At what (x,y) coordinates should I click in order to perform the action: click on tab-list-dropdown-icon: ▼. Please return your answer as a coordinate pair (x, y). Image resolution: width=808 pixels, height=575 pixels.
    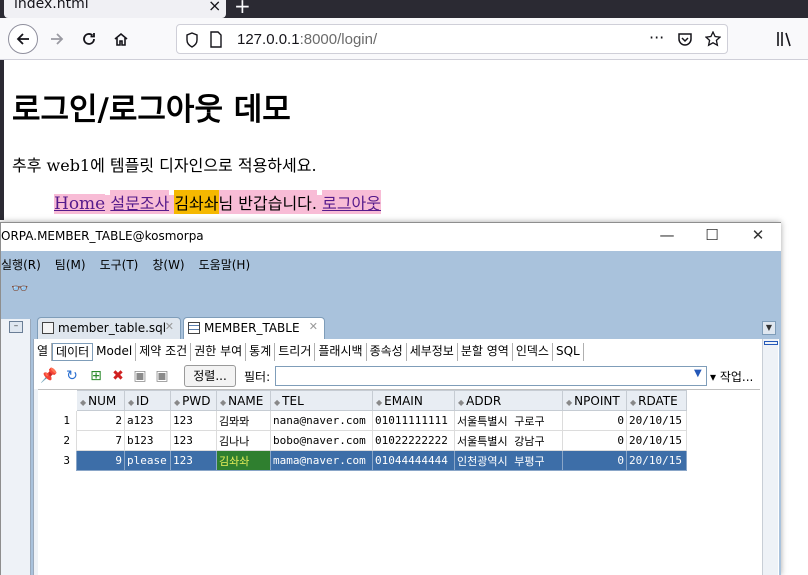
    Looking at the image, I should click on (769, 328).